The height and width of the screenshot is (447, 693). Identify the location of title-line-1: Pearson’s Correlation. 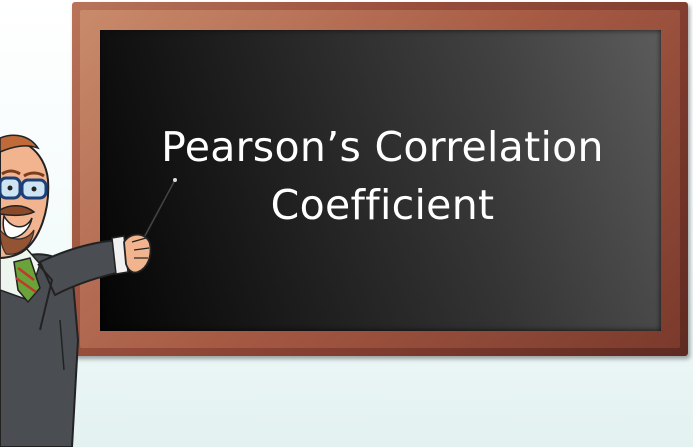
(382, 147).